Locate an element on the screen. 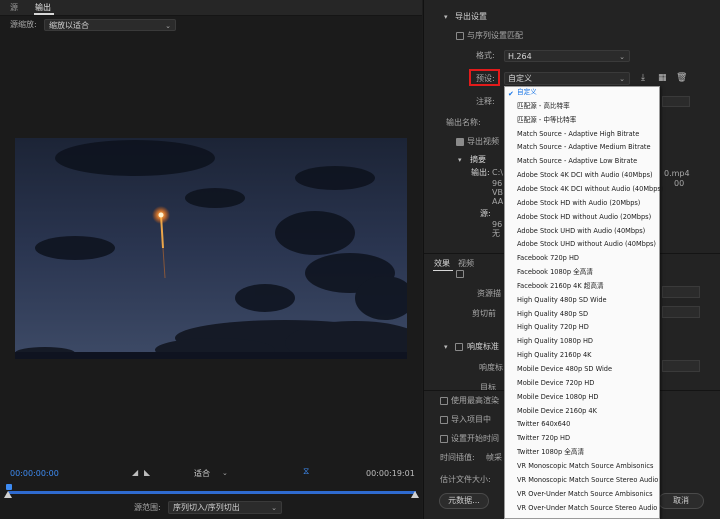  preset-menu-item: High Quality 1080p HD is located at coordinates (555, 341).